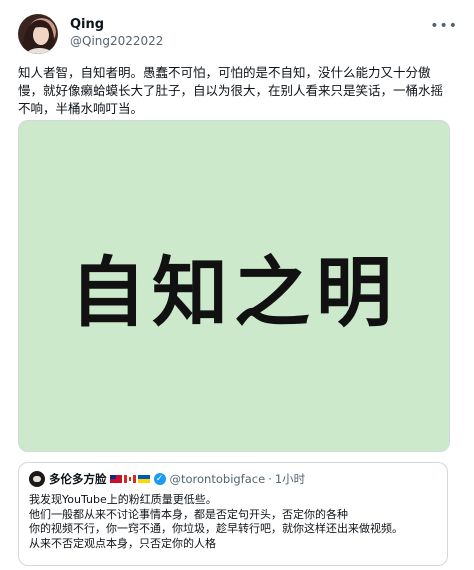 This screenshot has width=474, height=570. What do you see at coordinates (122, 543) in the screenshot?
I see `quoted-text-line: 从来不否定观点本身，只否定你的人格` at bounding box center [122, 543].